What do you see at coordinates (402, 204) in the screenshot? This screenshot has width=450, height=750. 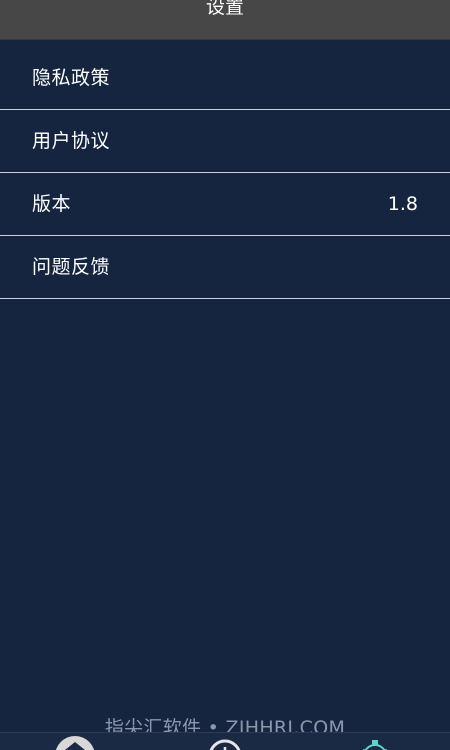 I see `version-value: 1.8` at bounding box center [402, 204].